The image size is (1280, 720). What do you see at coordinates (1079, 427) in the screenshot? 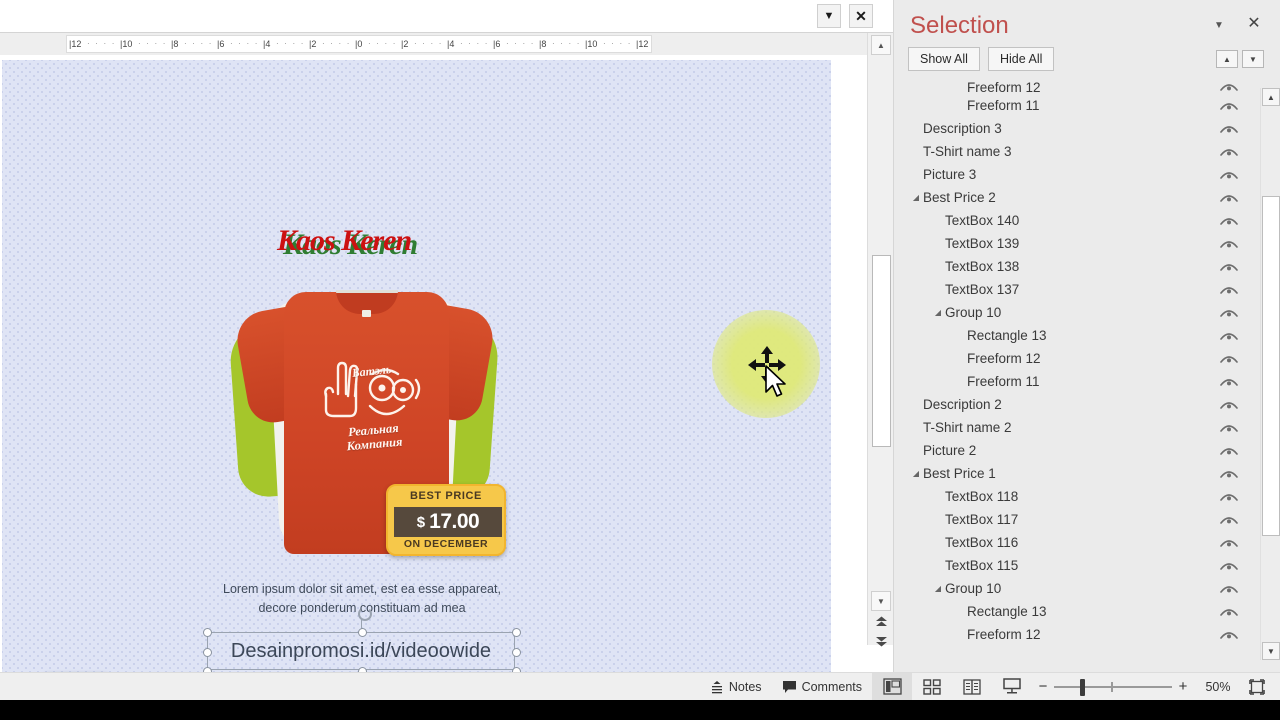
I see `selection-list-item: T-Shirt name 2` at bounding box center [1079, 427].